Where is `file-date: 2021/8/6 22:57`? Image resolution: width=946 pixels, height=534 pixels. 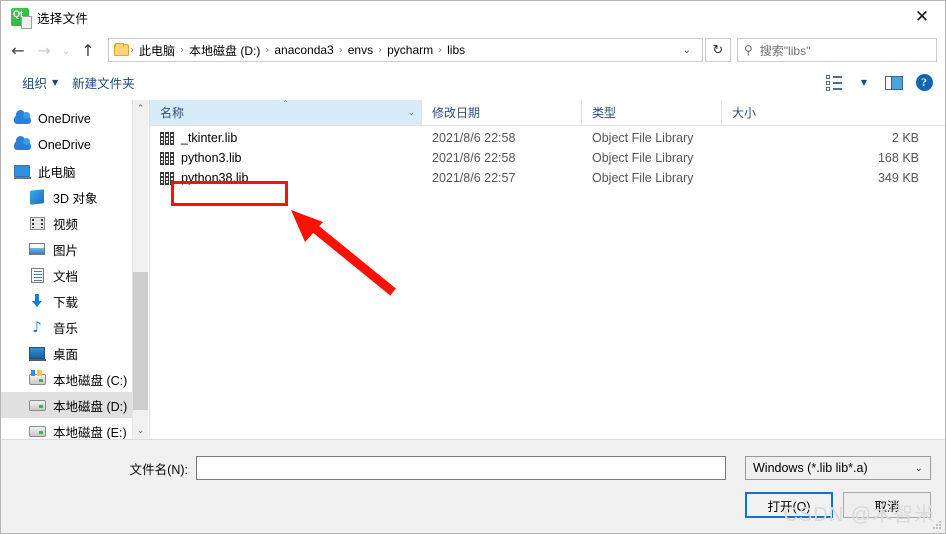
file-date: 2021/8/6 22:57 is located at coordinates (474, 178).